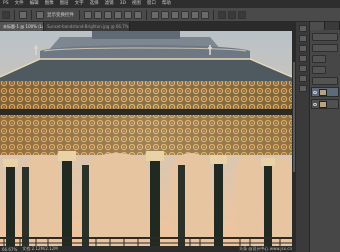 Image resolution: width=340 pixels, height=252 pixels. What do you see at coordinates (302, 38) in the screenshot?
I see `properties-panel-icon` at bounding box center [302, 38].